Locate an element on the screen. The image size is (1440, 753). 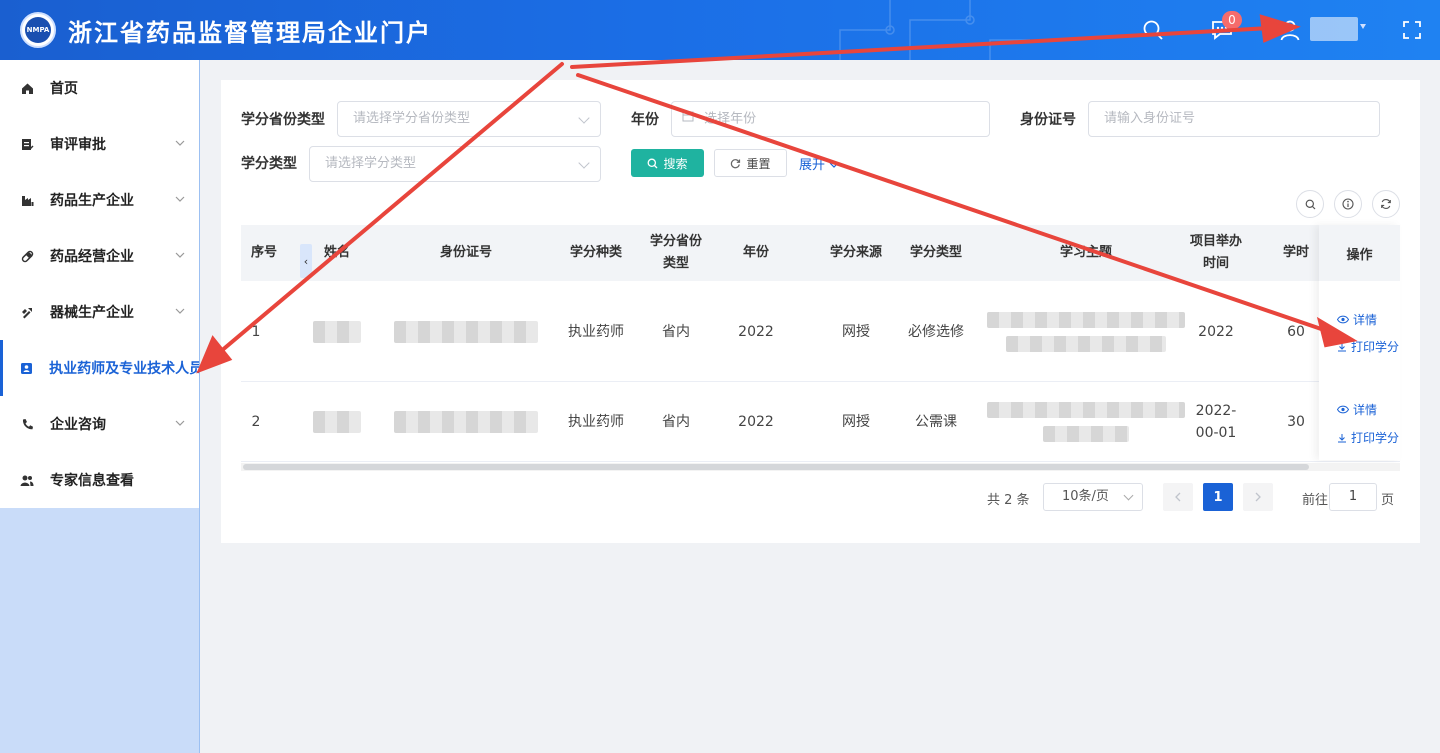
cell-project-time: 2022-00-01 is located at coordinates (1216, 422).